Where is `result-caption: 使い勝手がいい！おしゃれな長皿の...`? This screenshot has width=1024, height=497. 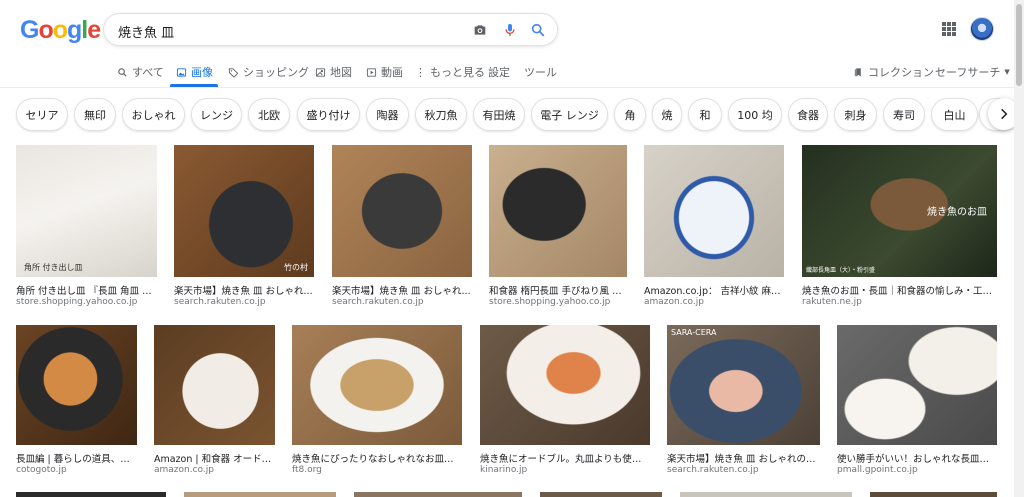 result-caption: 使い勝手がいい！おしゃれな長皿の... is located at coordinates (917, 458).